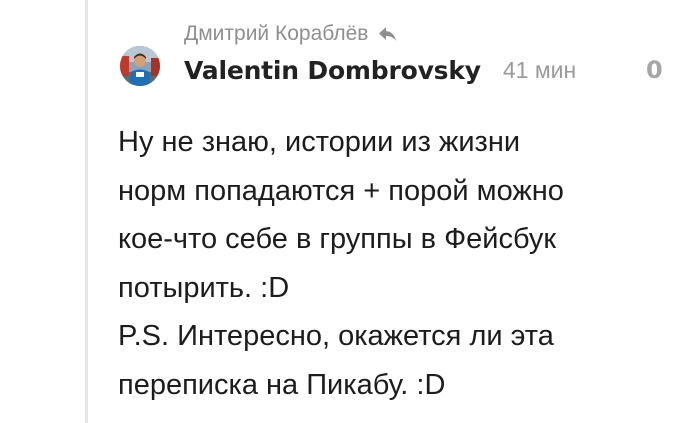  I want to click on comment-text-line: кое-что себе в группы в Фейсбук, so click(337, 239).